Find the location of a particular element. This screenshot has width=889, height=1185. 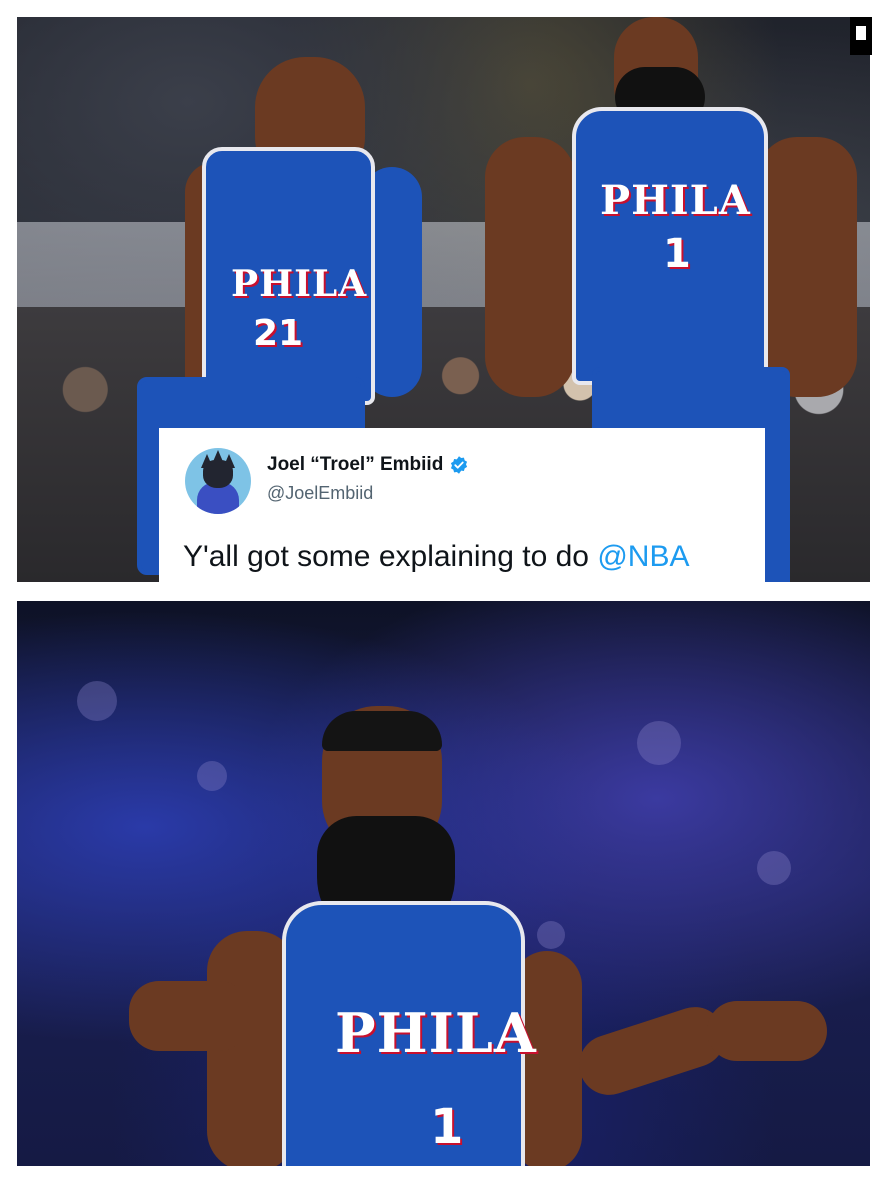

jersey-number-1-top: 1 is located at coordinates (677, 254).